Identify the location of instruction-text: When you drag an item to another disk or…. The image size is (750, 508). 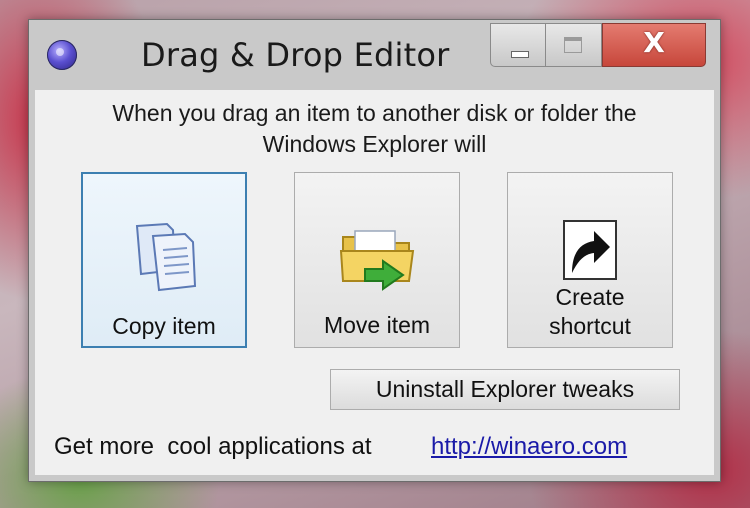
(374, 129).